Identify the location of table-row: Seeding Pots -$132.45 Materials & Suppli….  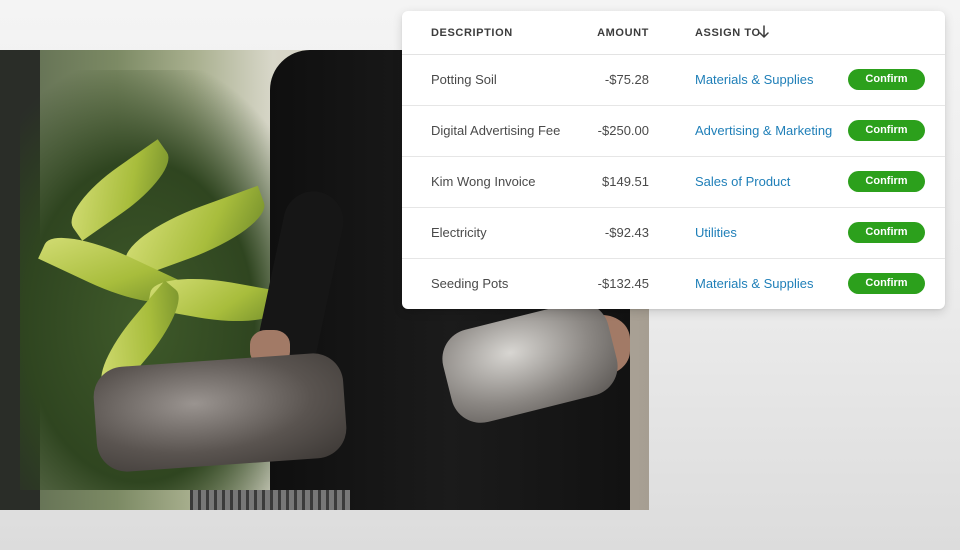
(673, 284).